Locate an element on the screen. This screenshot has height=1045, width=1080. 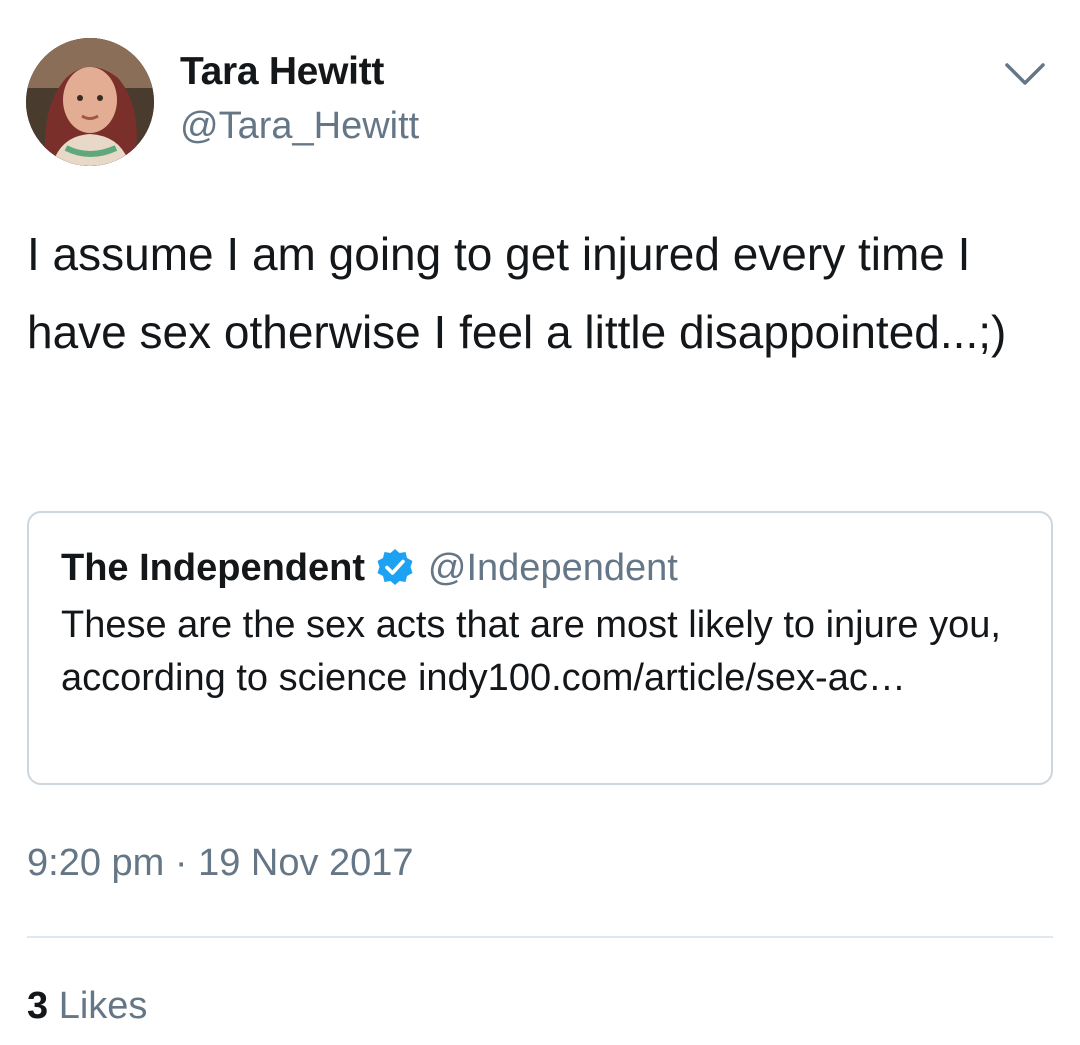
quoted-author-handle: @Independent is located at coordinates (552, 568).